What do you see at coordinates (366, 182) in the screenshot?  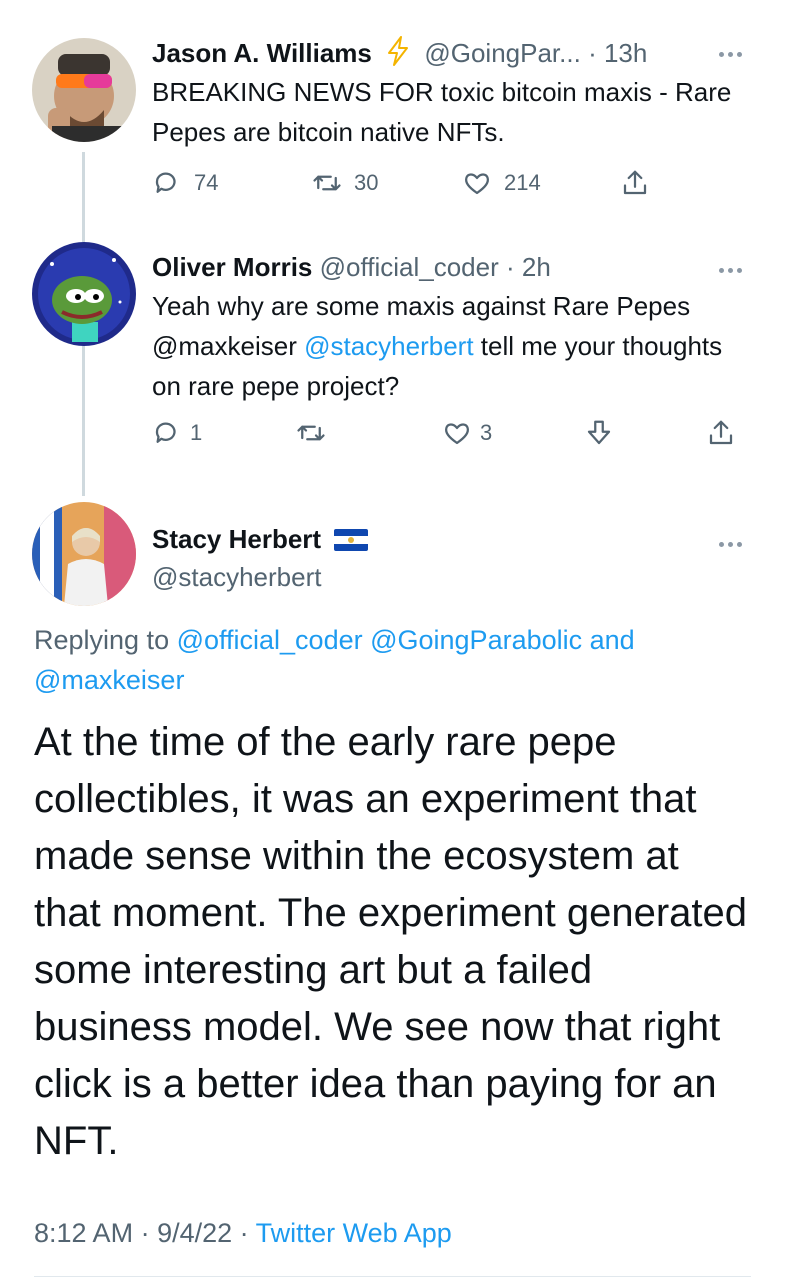 I see `retweet-count: 30` at bounding box center [366, 182].